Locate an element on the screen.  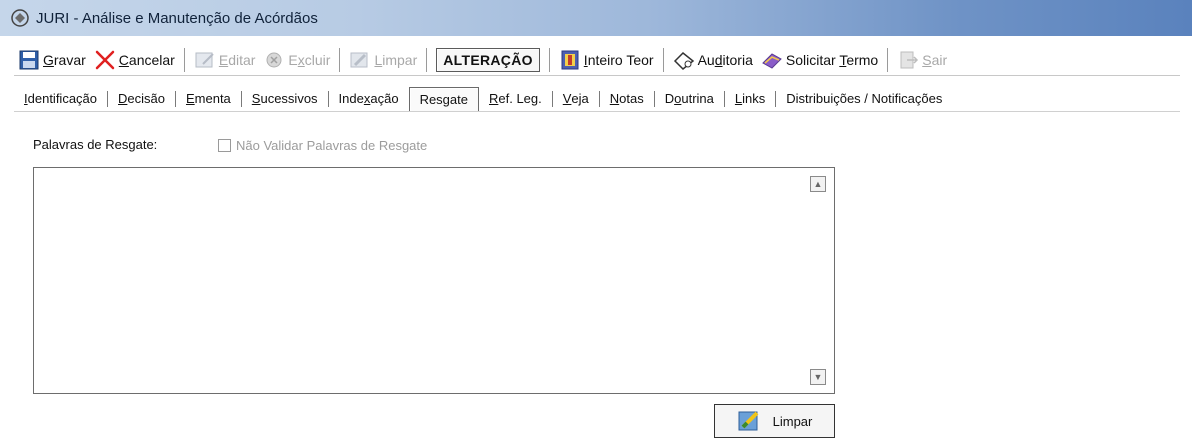
nao-validar-checkbox is located at coordinates (224, 145).